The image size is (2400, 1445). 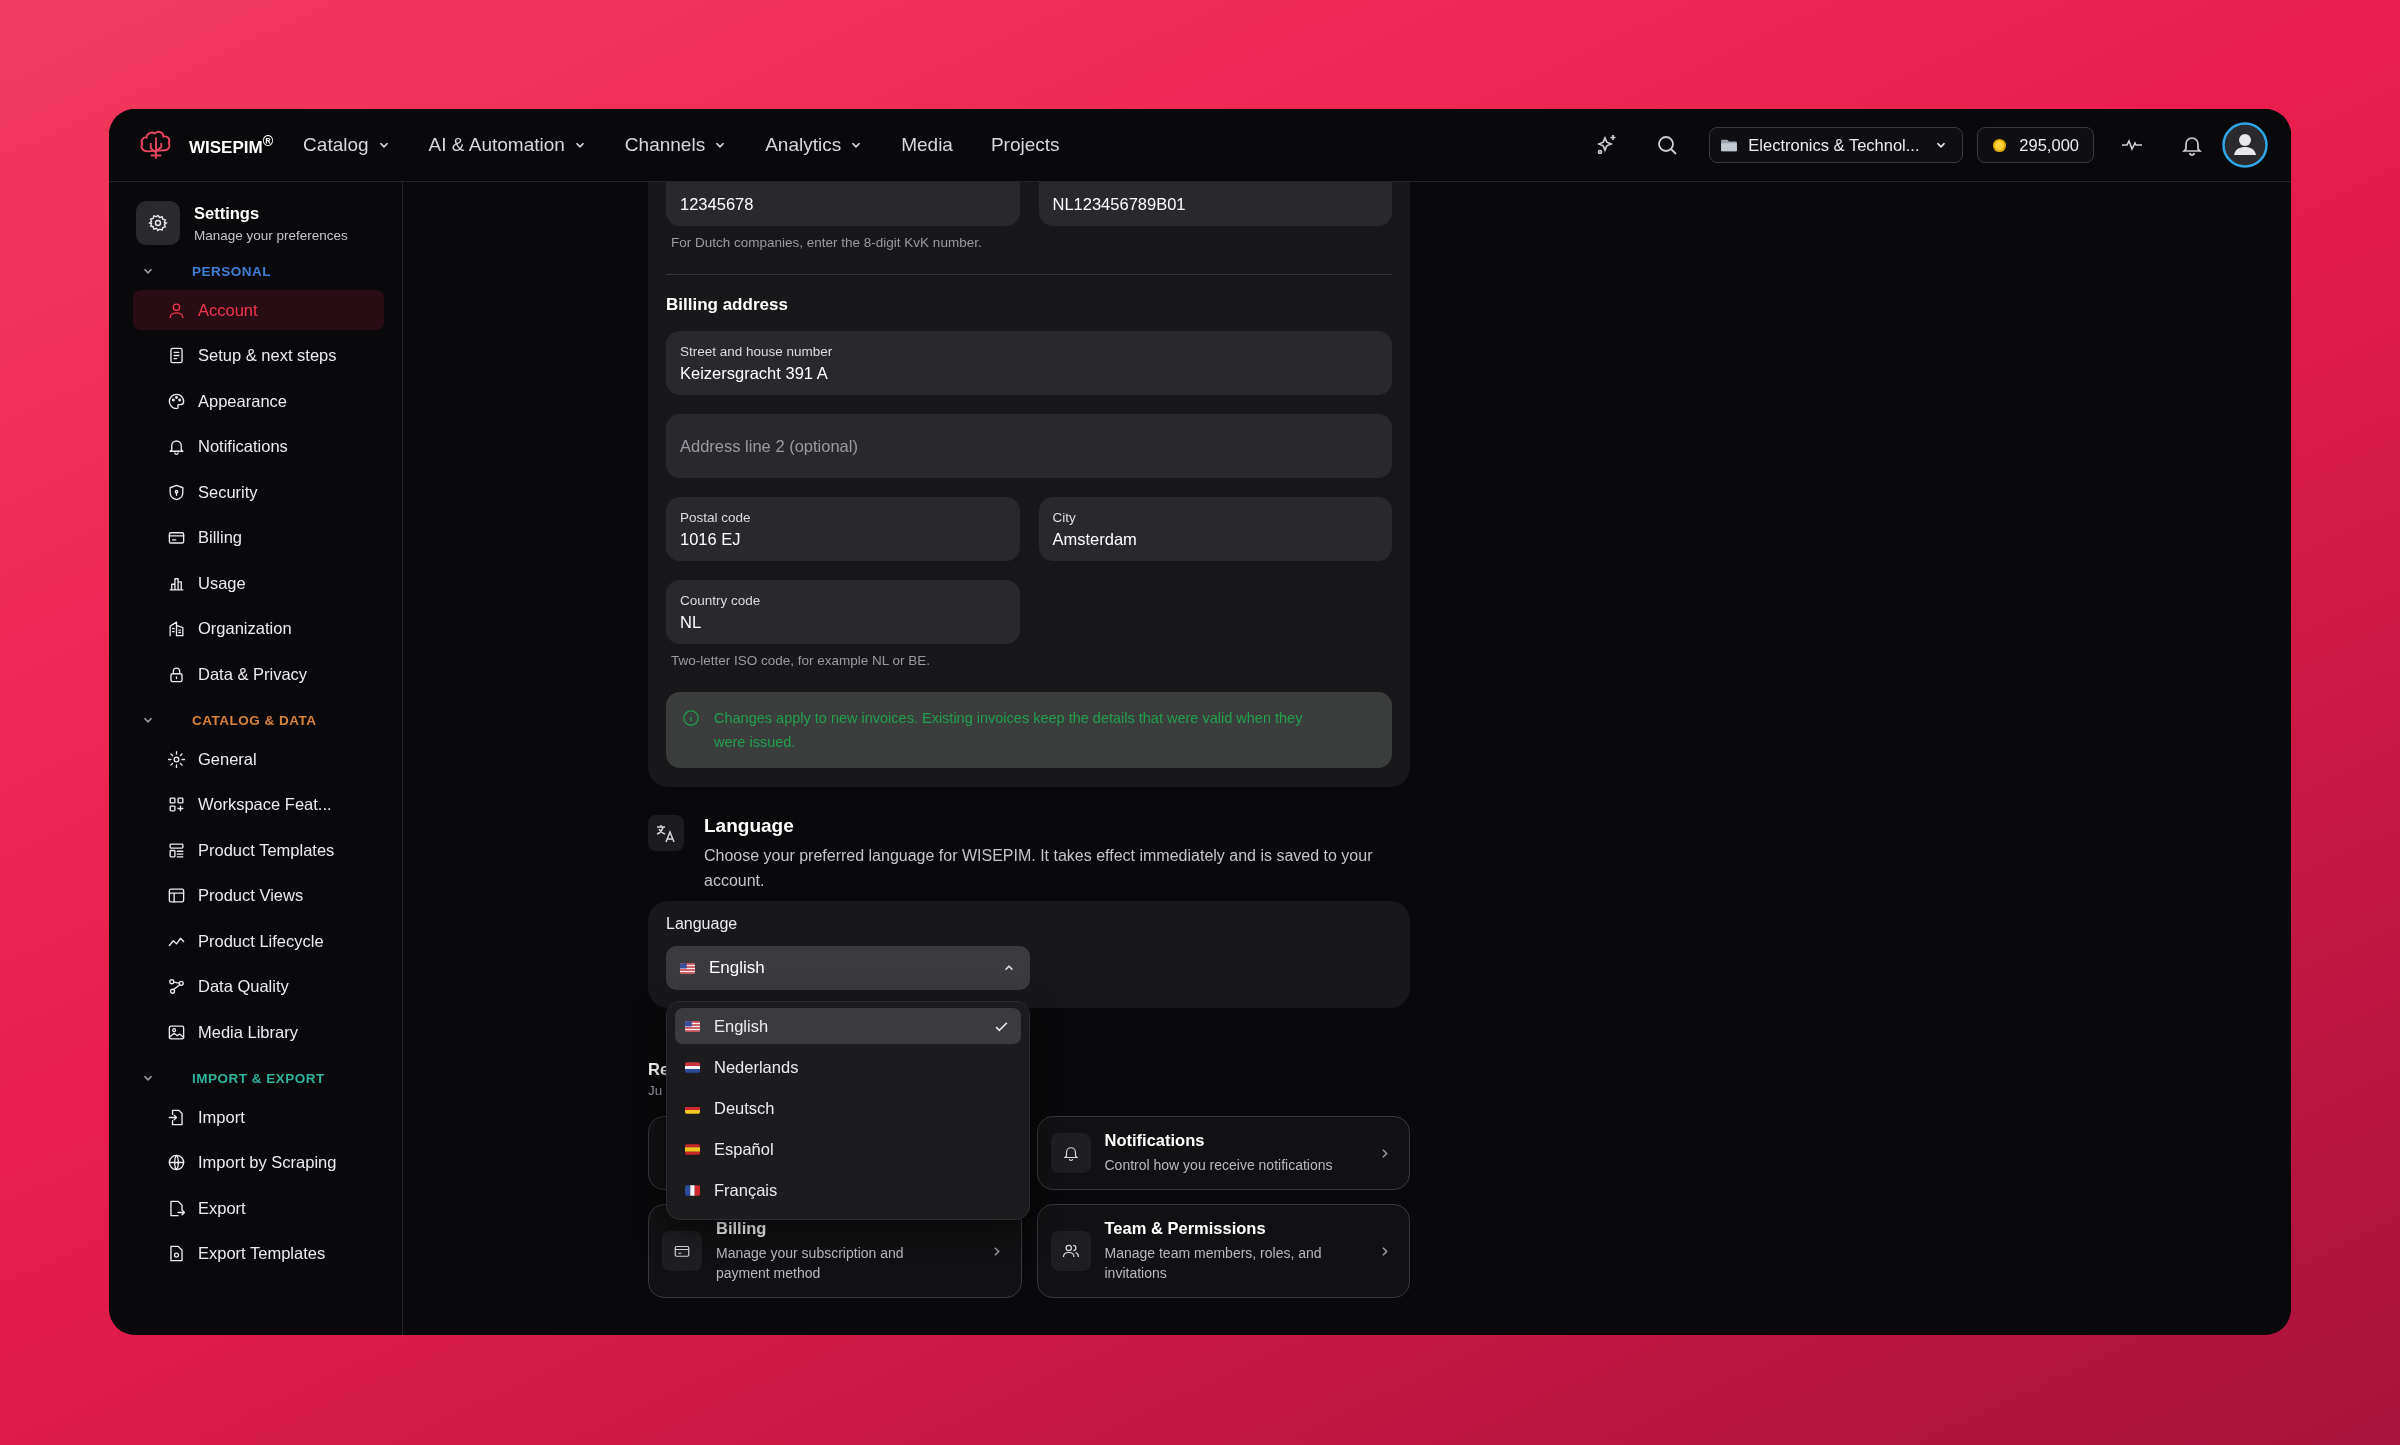 What do you see at coordinates (814, 145) in the screenshot?
I see `nav-menu-item: Analytics` at bounding box center [814, 145].